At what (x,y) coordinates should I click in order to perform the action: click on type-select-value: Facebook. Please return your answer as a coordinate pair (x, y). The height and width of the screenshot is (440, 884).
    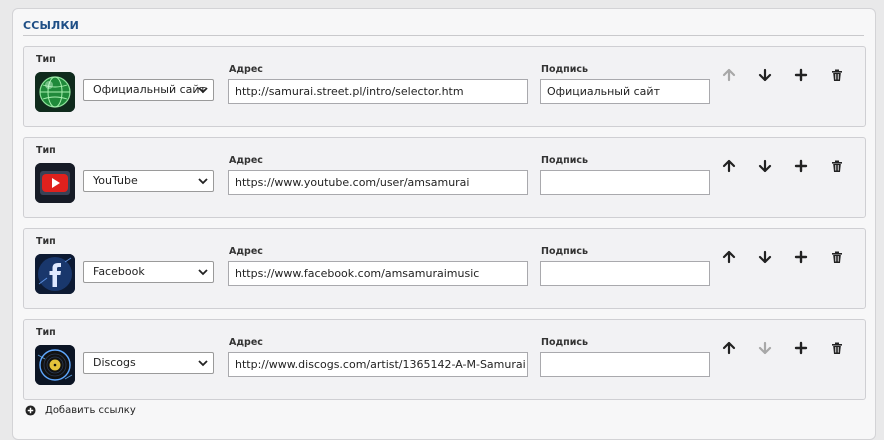
    Looking at the image, I should click on (119, 271).